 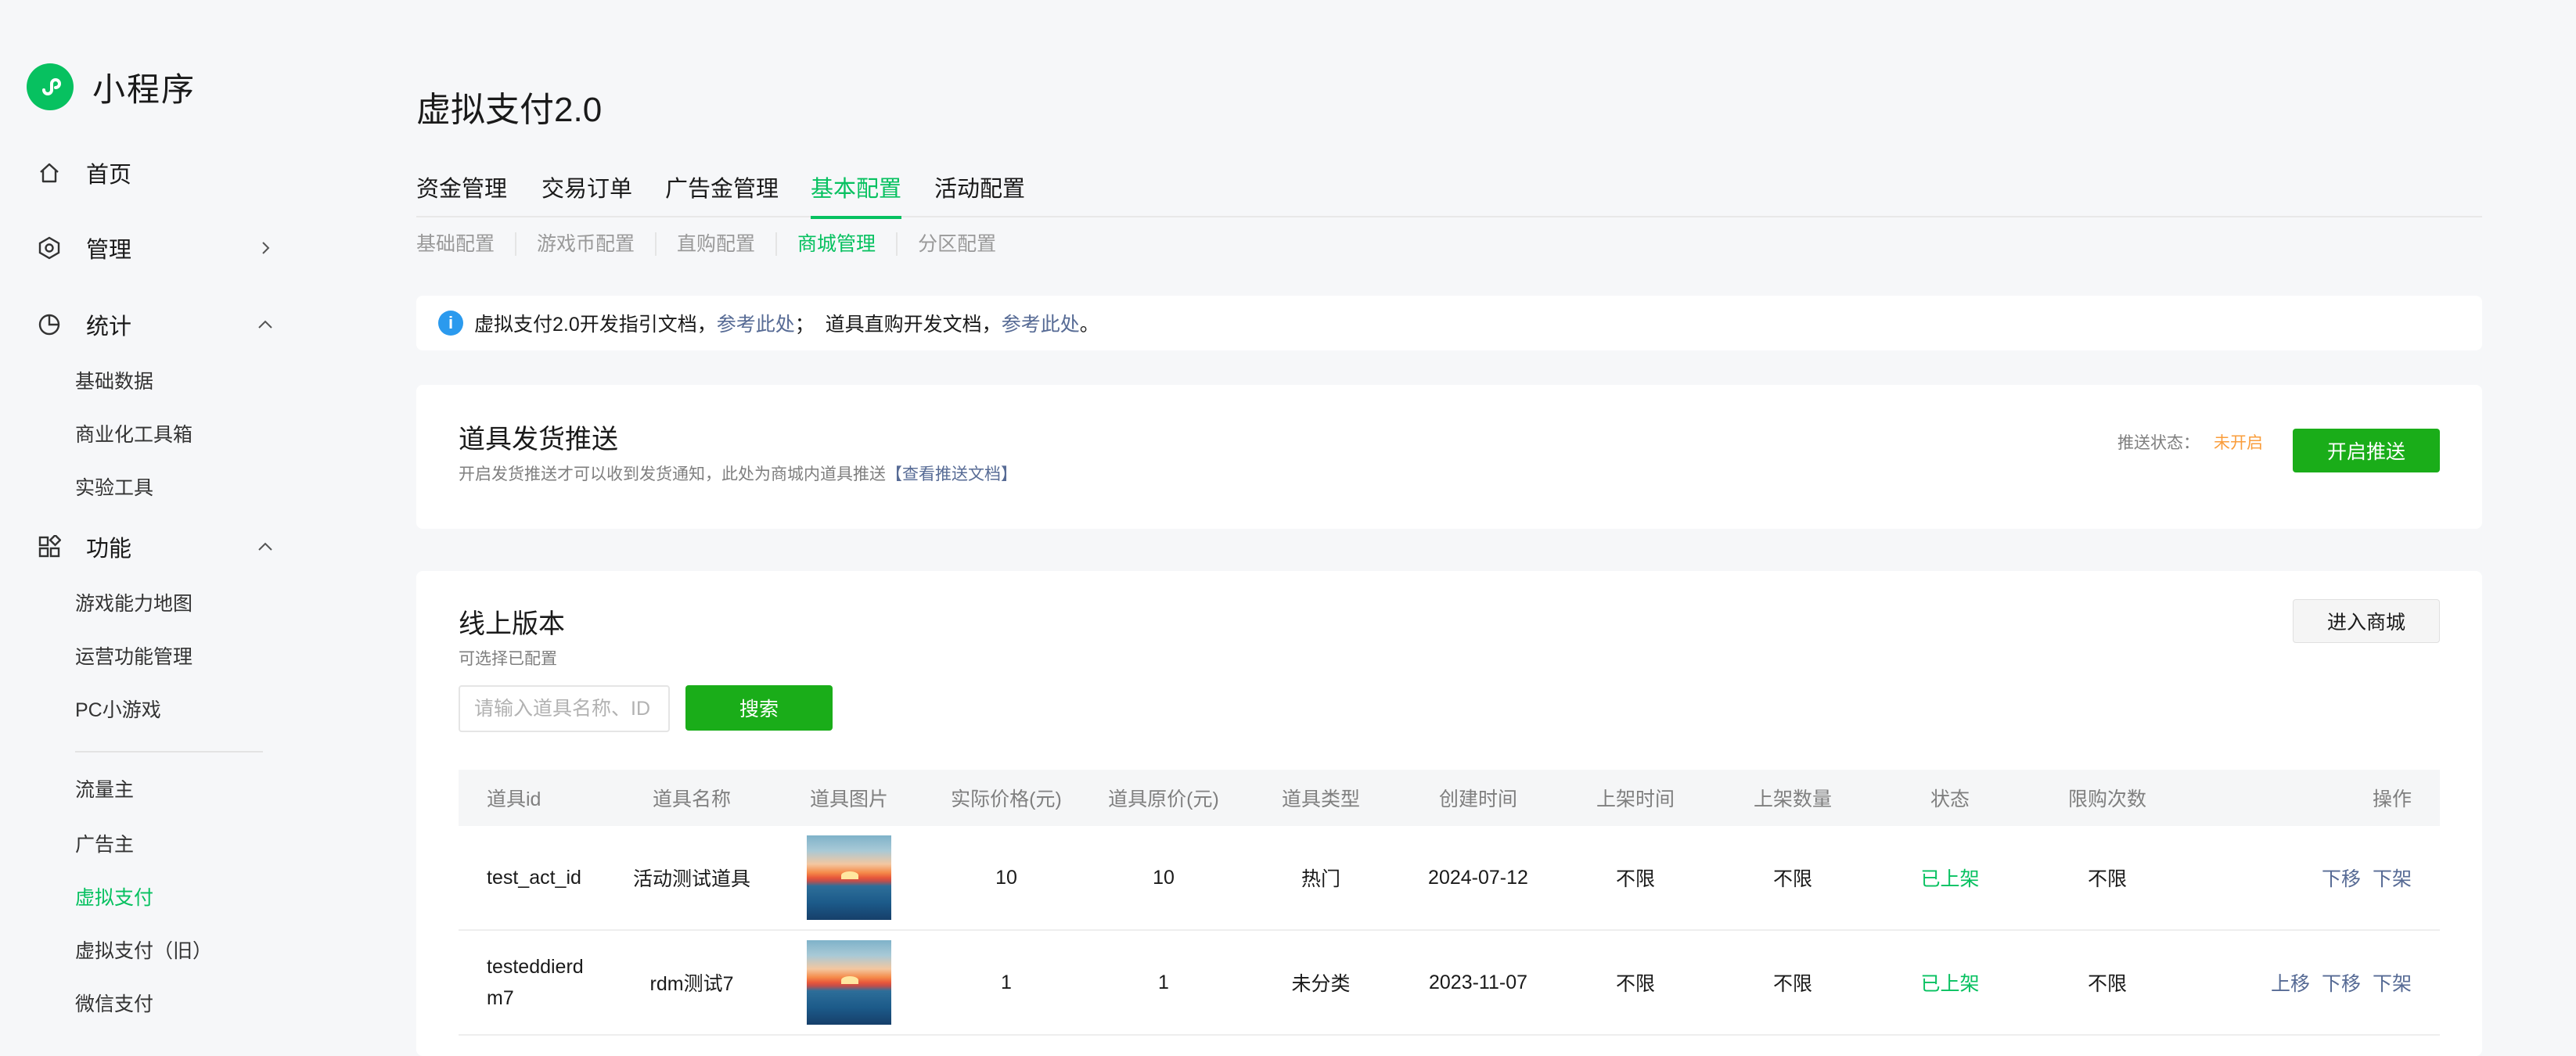 I want to click on nav-home: 首页, so click(x=157, y=172).